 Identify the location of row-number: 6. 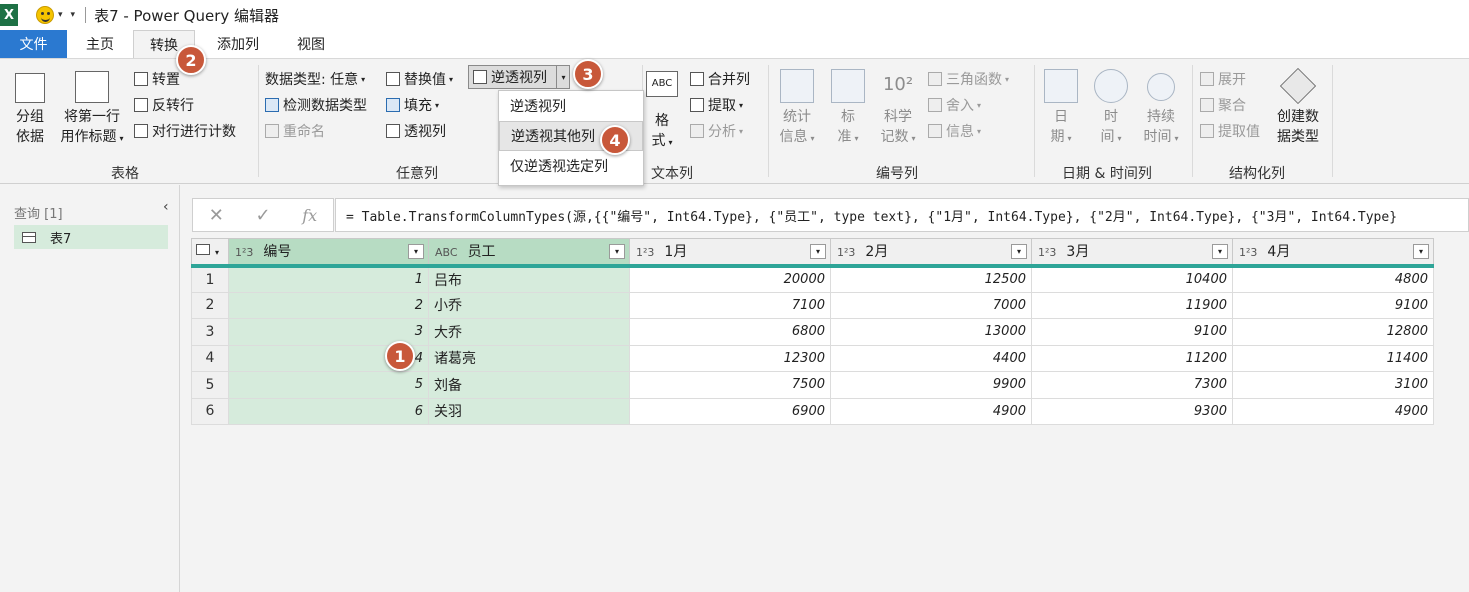
(210, 411).